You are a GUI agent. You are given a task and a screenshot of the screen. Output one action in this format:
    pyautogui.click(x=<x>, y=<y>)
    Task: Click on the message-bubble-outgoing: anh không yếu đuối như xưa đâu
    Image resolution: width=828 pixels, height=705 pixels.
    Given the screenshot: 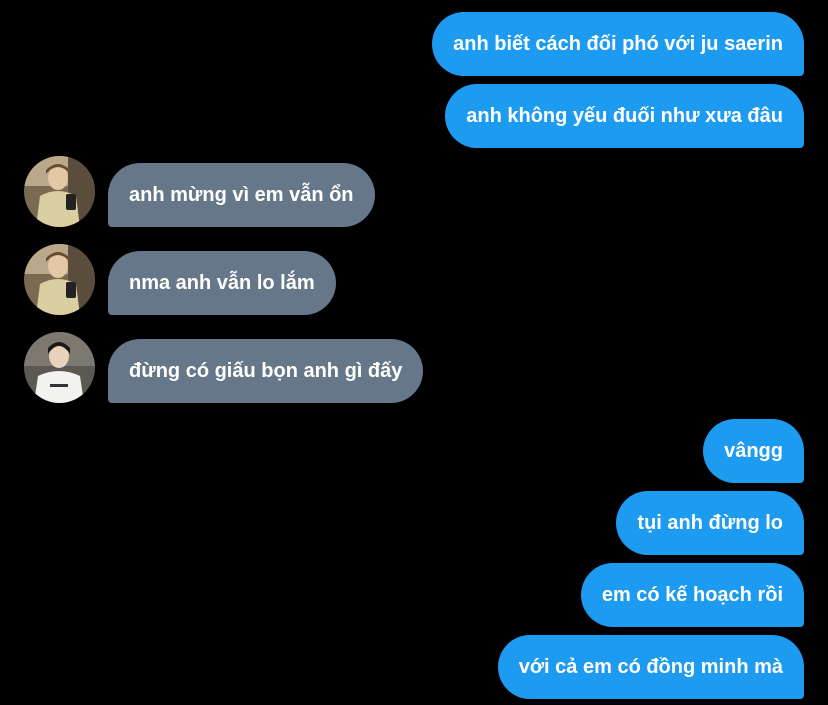 What is the action you would take?
    pyautogui.click(x=624, y=116)
    